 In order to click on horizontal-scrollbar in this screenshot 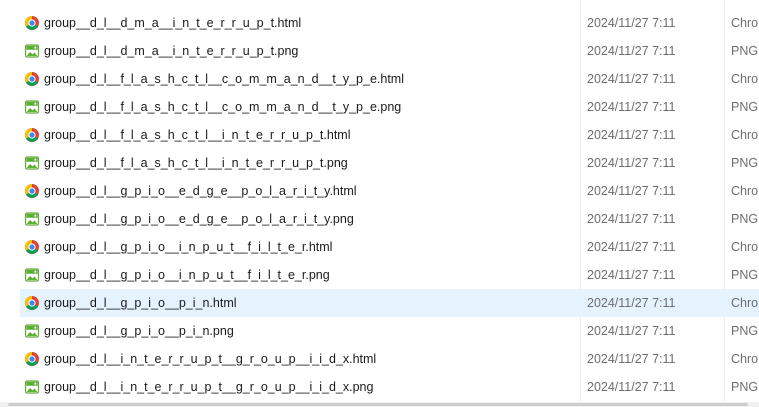, I will do `click(379, 404)`.